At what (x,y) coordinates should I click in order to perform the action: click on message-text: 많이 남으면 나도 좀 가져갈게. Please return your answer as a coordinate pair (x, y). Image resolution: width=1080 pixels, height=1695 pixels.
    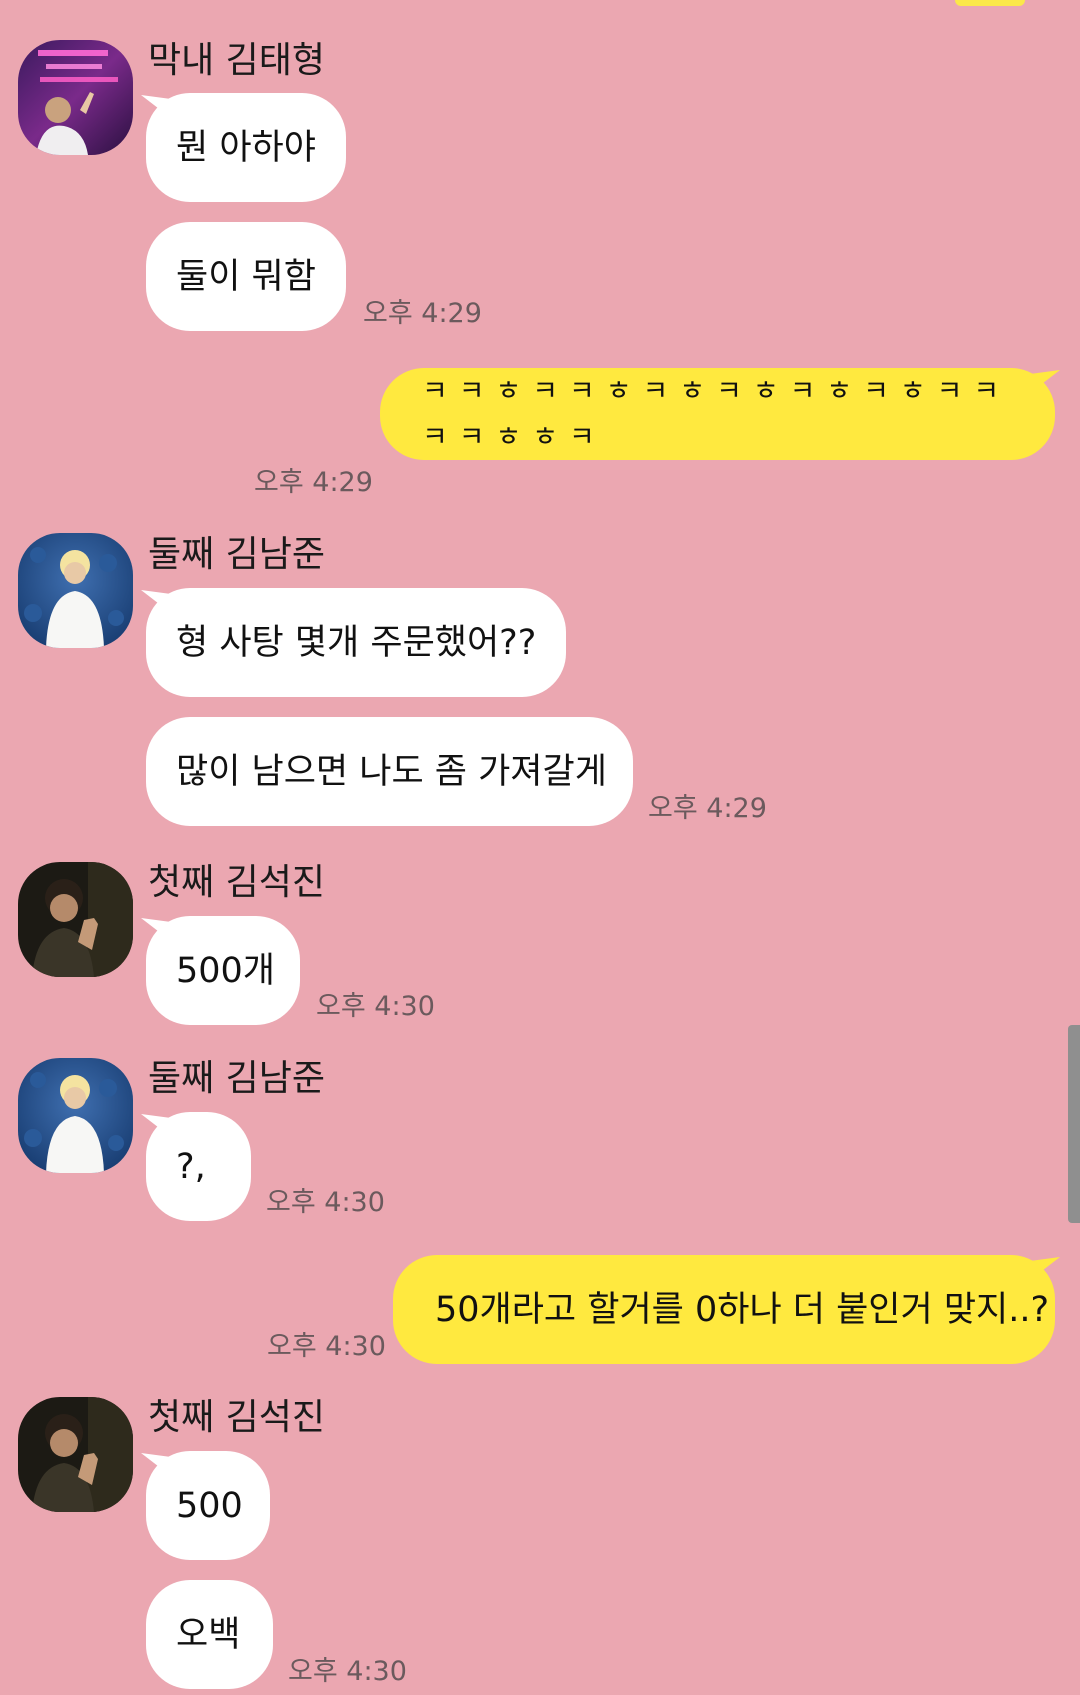
    Looking at the image, I should click on (391, 771).